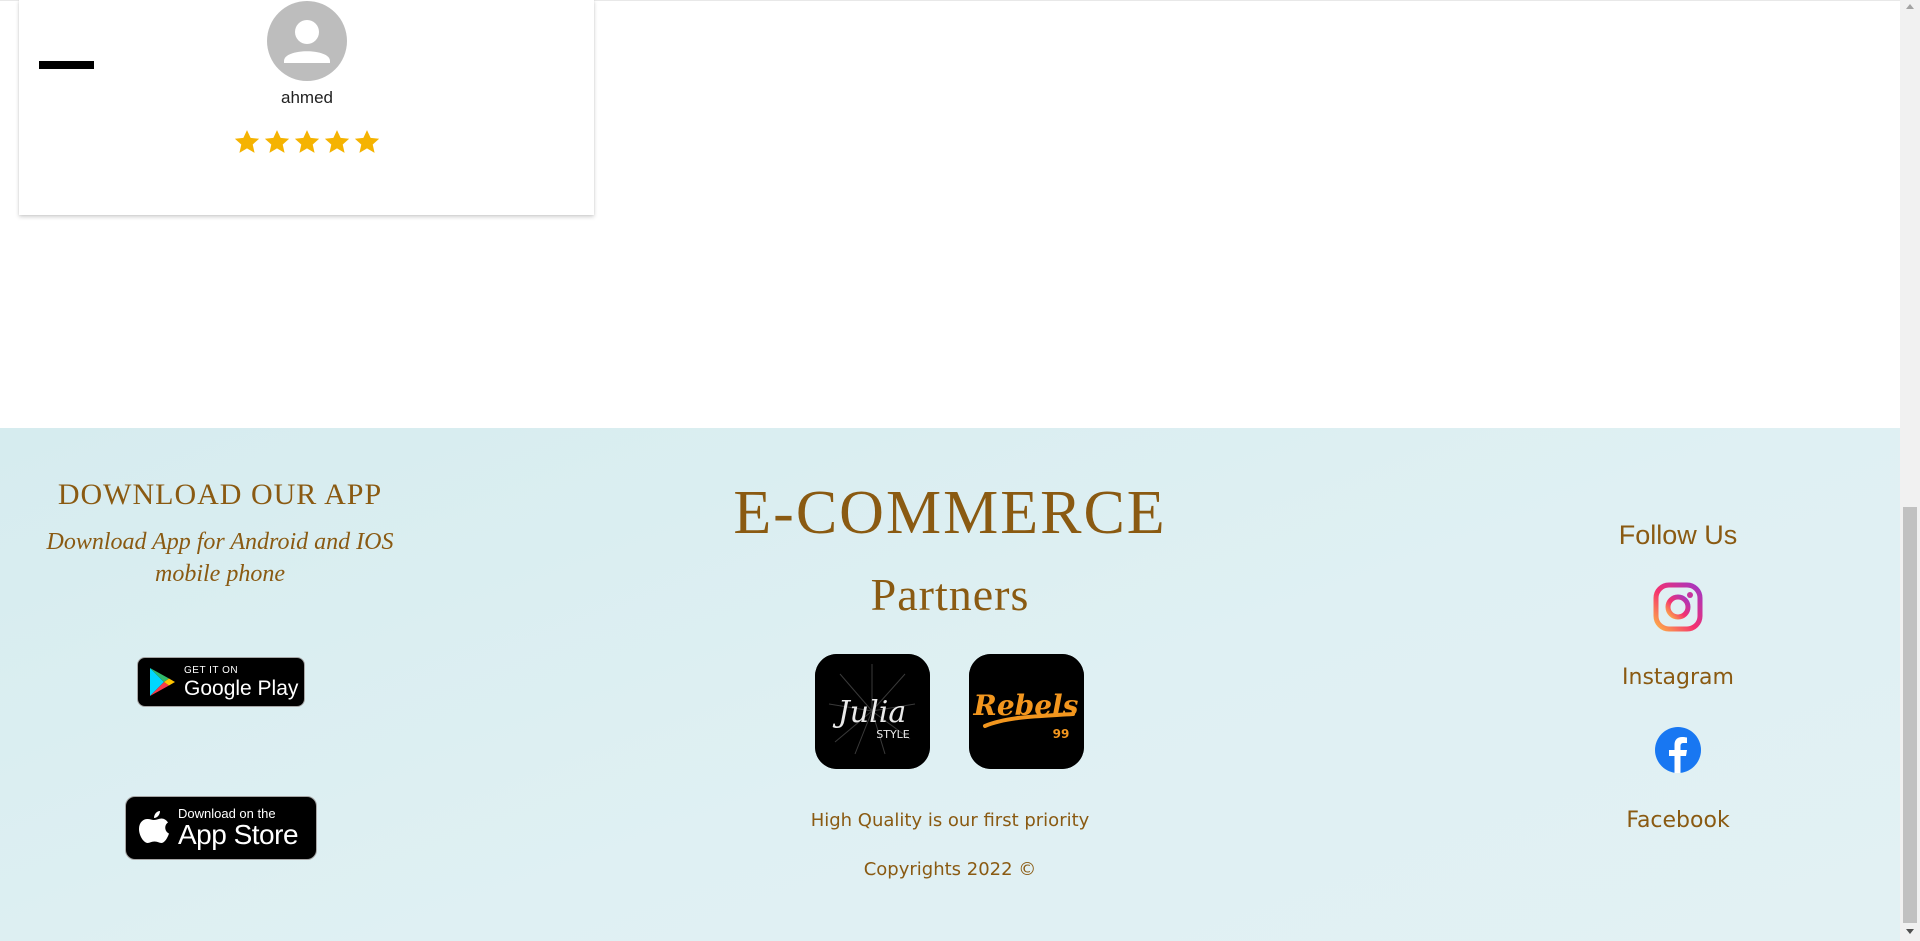 The width and height of the screenshot is (1920, 941). What do you see at coordinates (66, 65) in the screenshot?
I see `review-dash-marker` at bounding box center [66, 65].